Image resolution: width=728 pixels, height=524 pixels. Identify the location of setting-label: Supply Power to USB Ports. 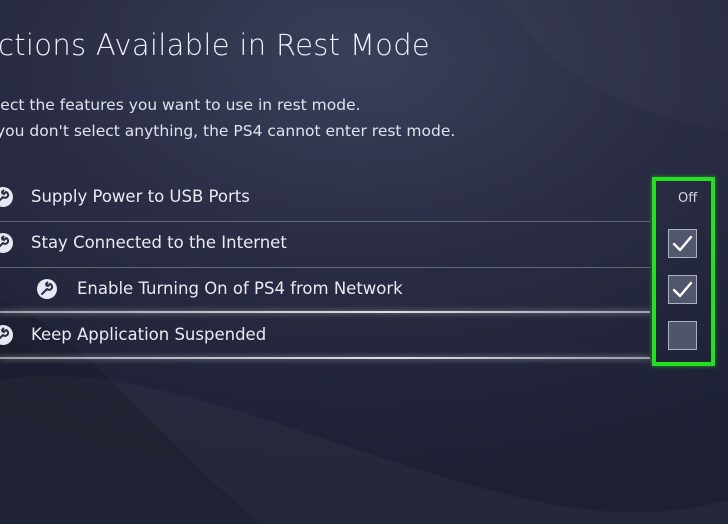
(140, 196).